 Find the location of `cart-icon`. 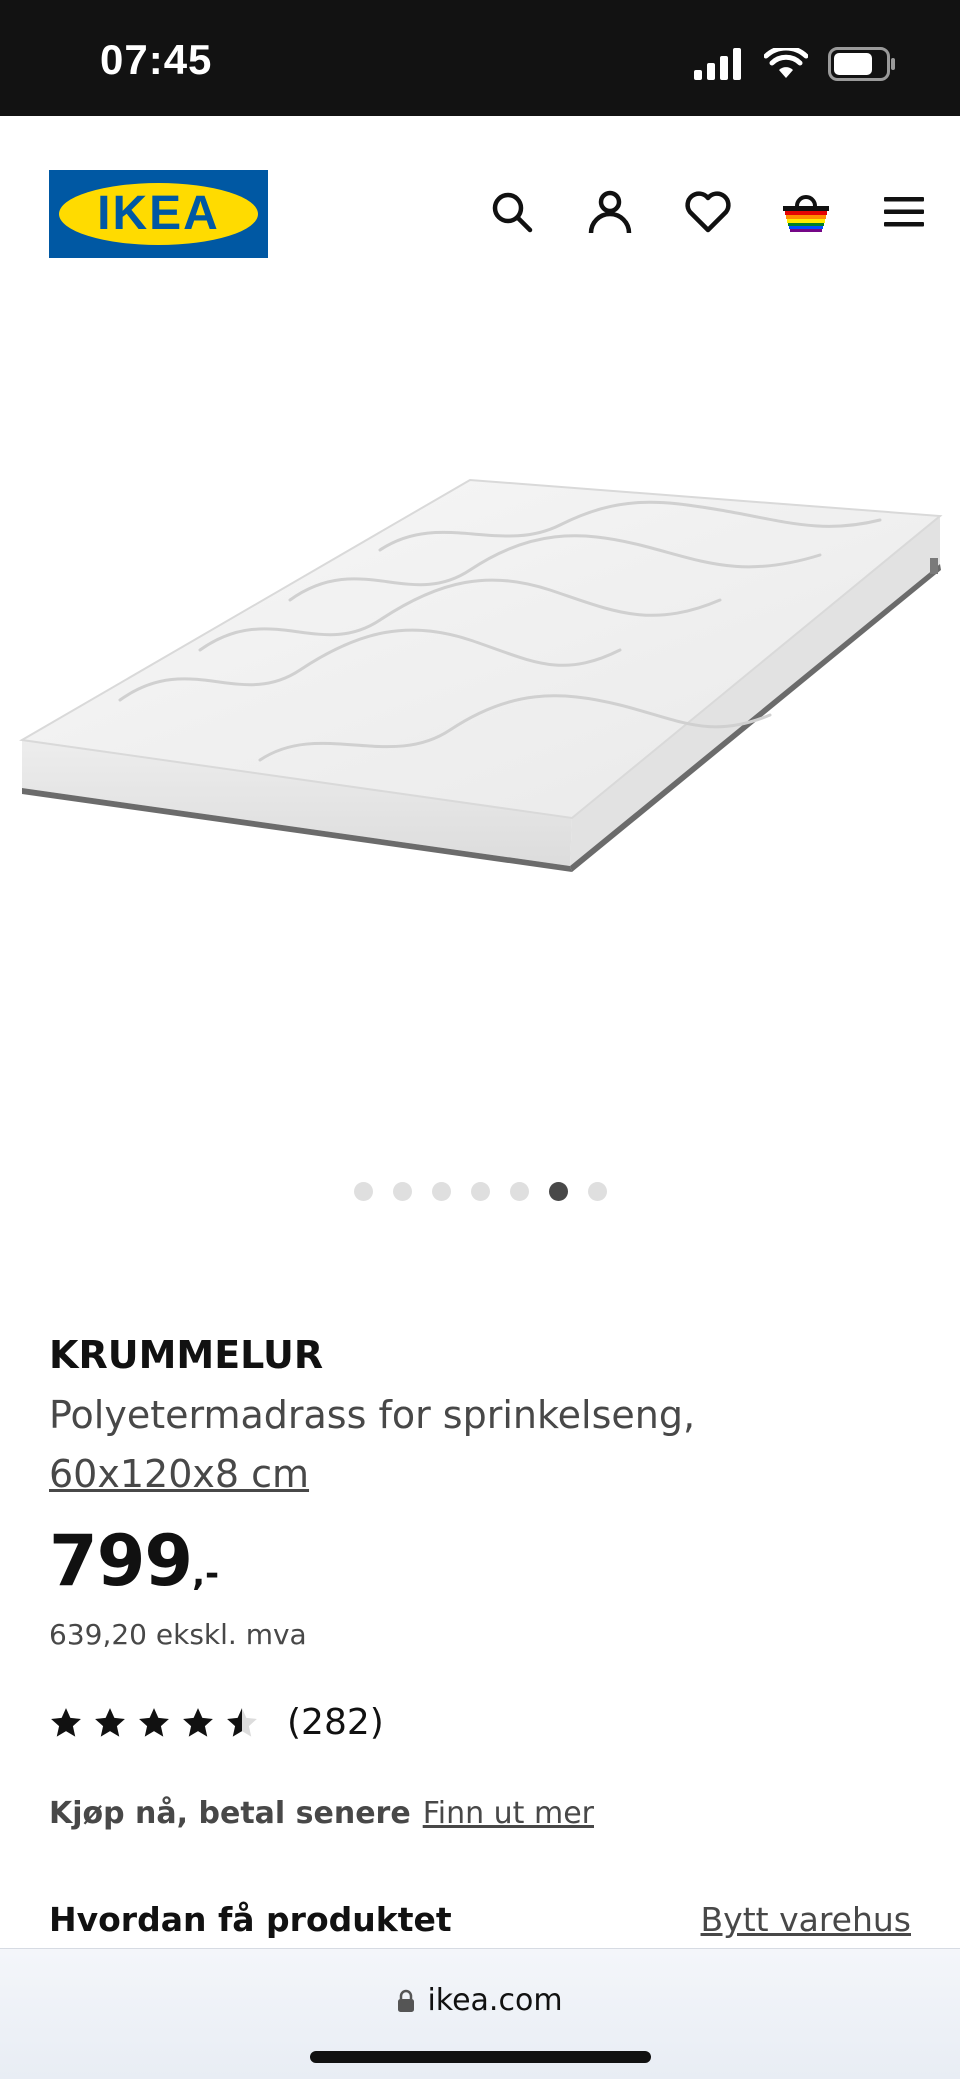

cart-icon is located at coordinates (806, 213).